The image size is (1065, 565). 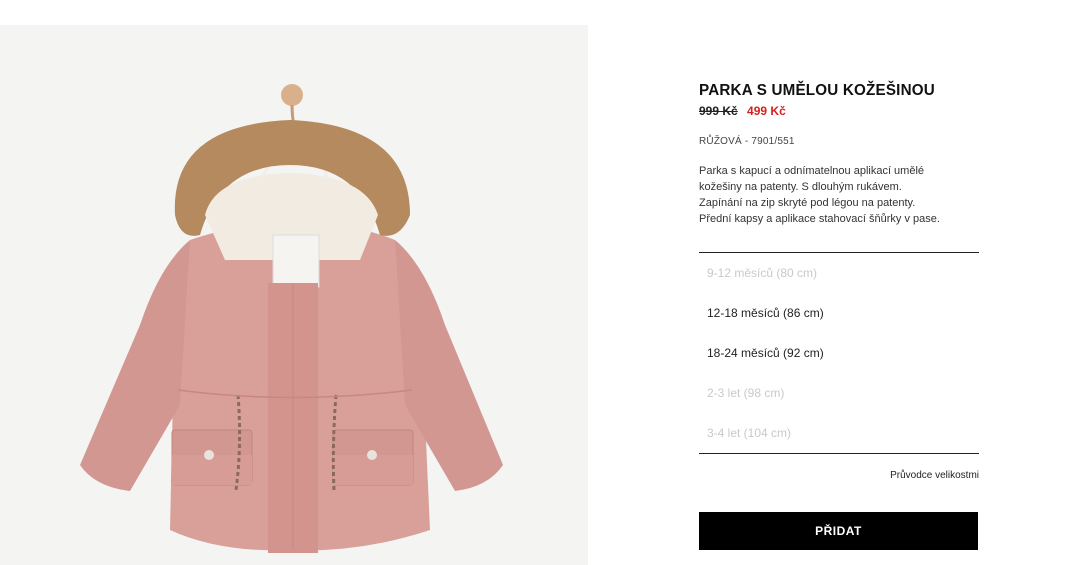 What do you see at coordinates (839, 111) in the screenshot?
I see `price-row: 999 Kč 499 Kč` at bounding box center [839, 111].